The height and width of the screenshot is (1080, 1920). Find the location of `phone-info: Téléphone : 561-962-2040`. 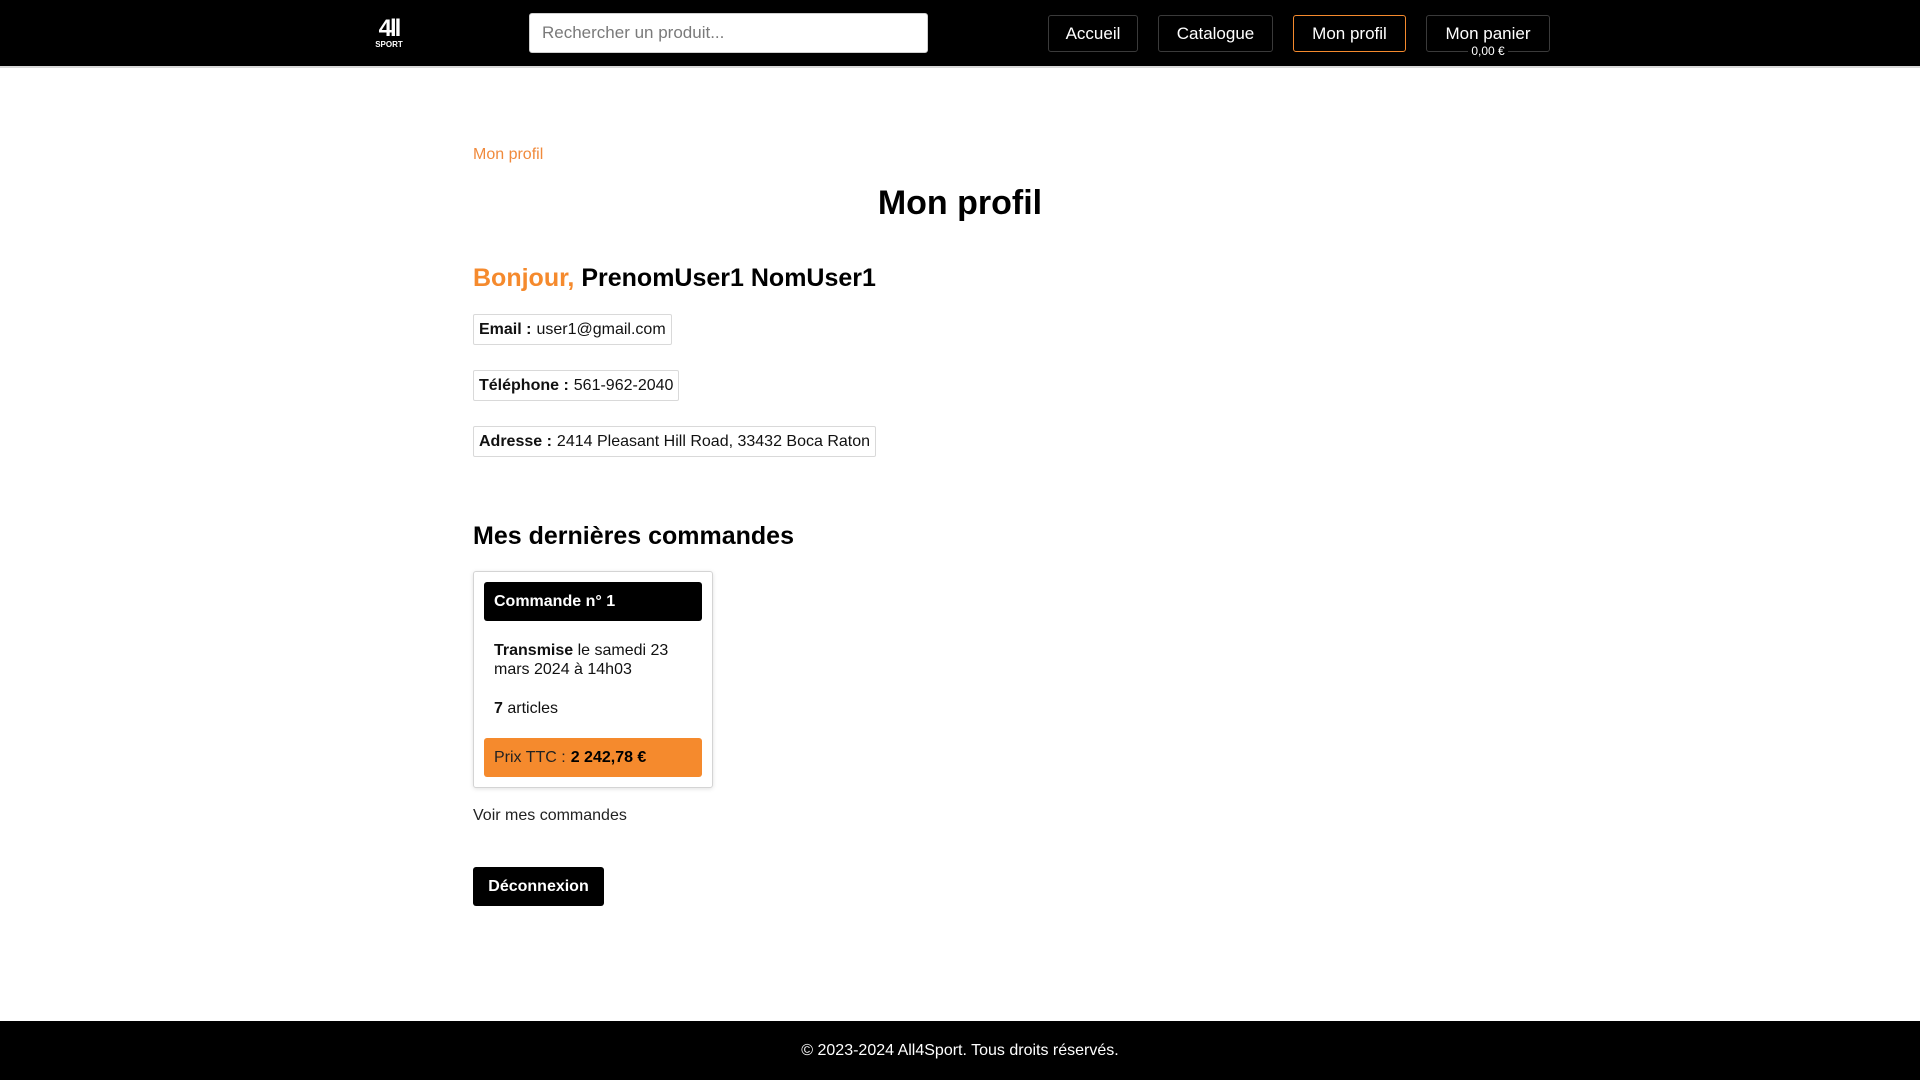

phone-info: Téléphone : 561-962-2040 is located at coordinates (576, 385).